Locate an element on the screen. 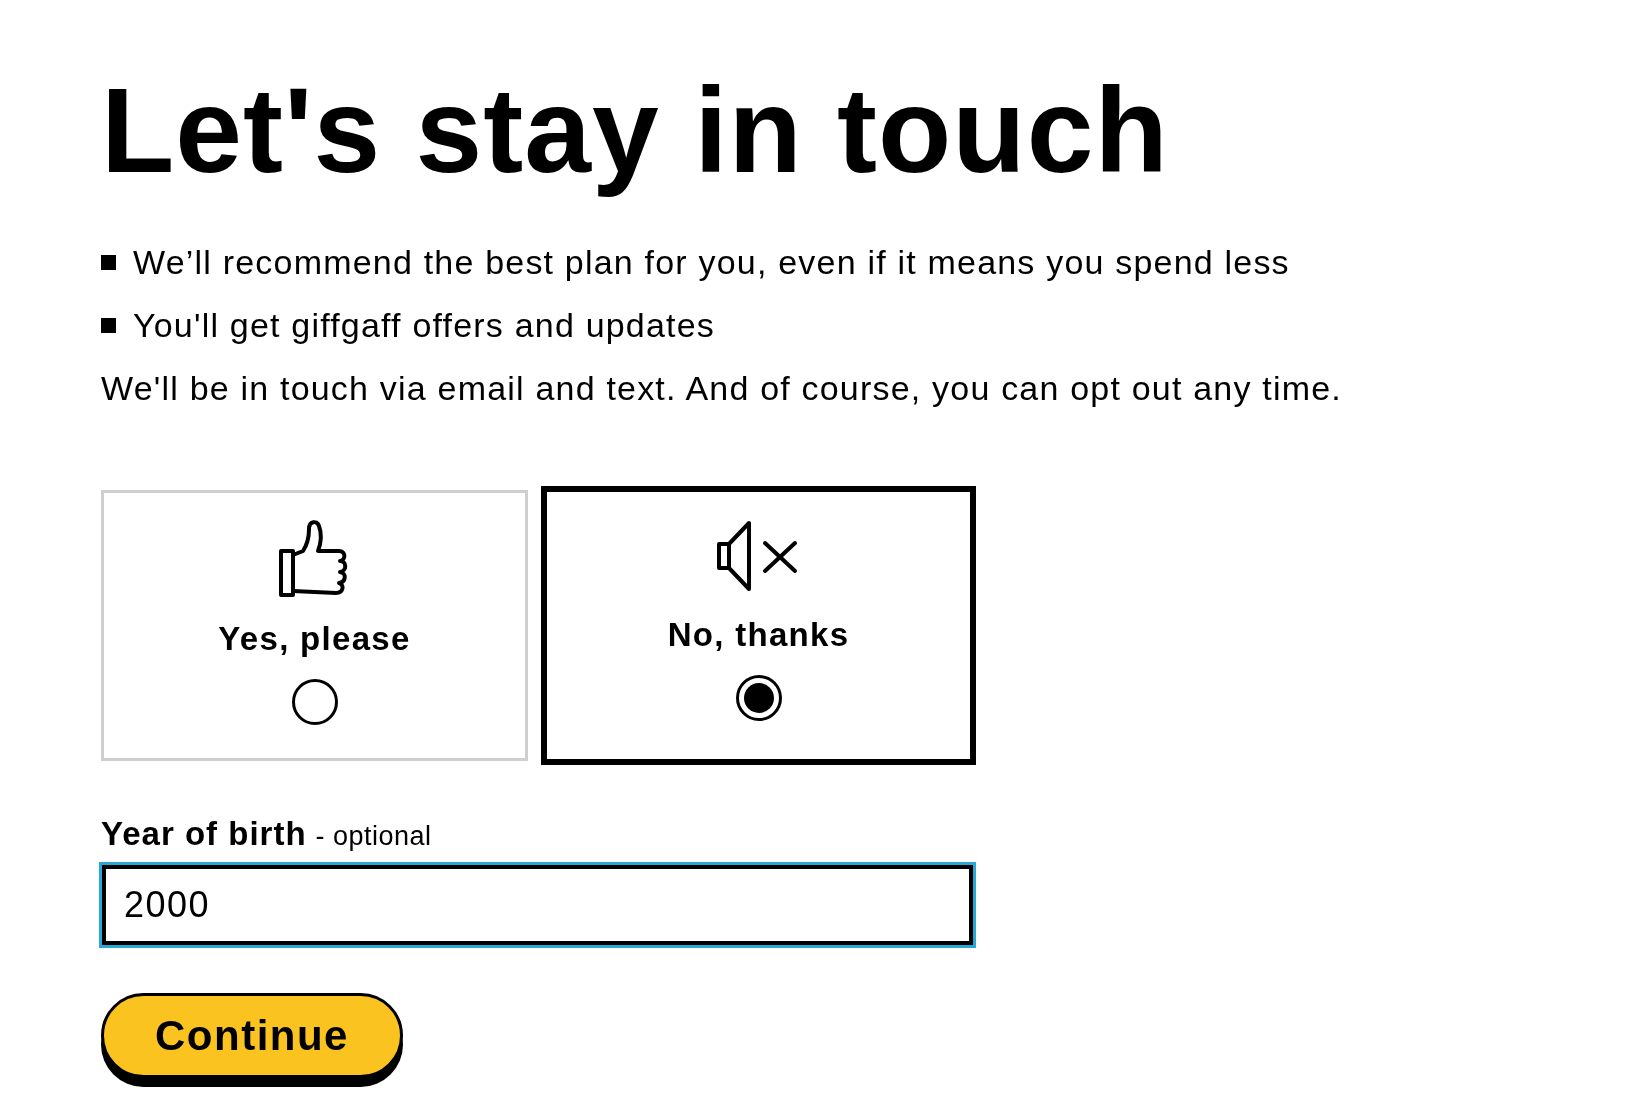 This screenshot has height=1102, width=1628. option-card: Yes, please is located at coordinates (314, 626).